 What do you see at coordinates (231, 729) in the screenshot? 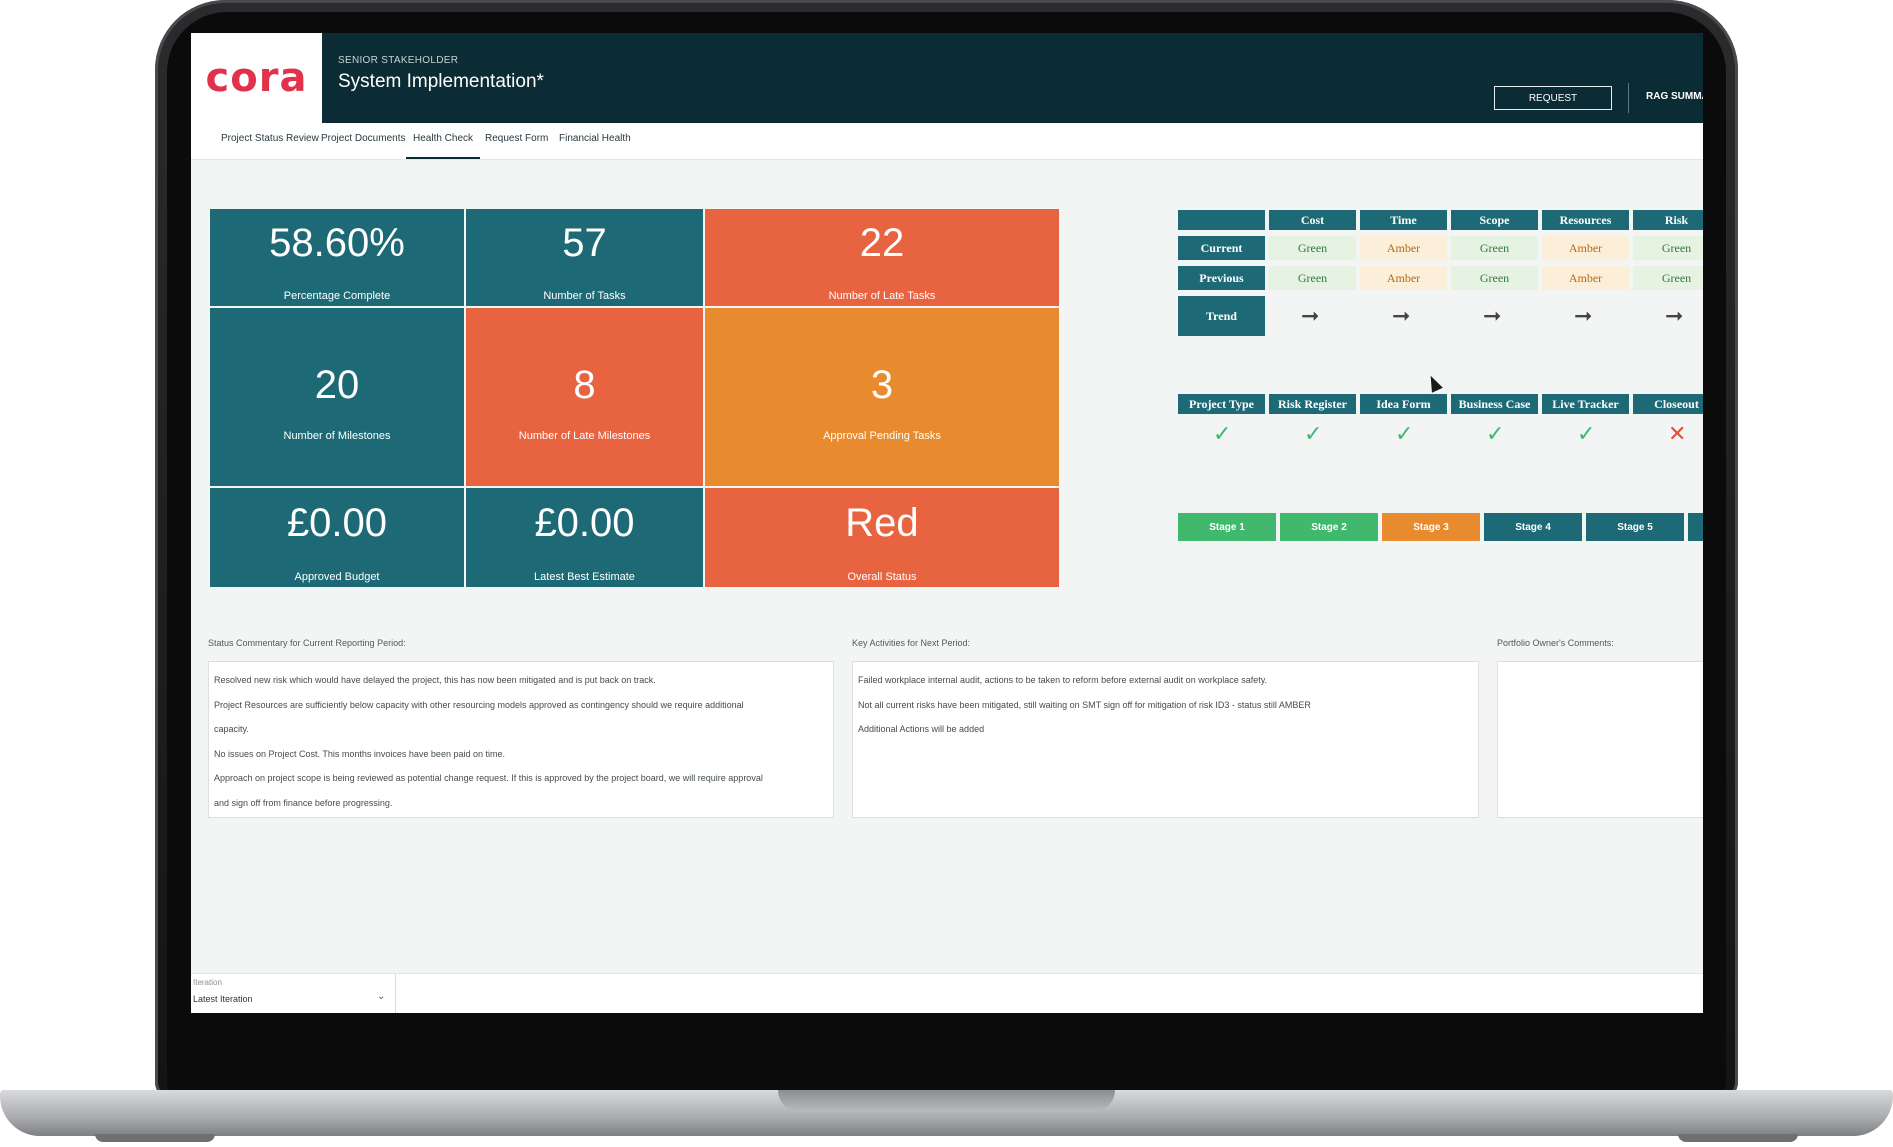
I see `commentary-line: capacity.` at bounding box center [231, 729].